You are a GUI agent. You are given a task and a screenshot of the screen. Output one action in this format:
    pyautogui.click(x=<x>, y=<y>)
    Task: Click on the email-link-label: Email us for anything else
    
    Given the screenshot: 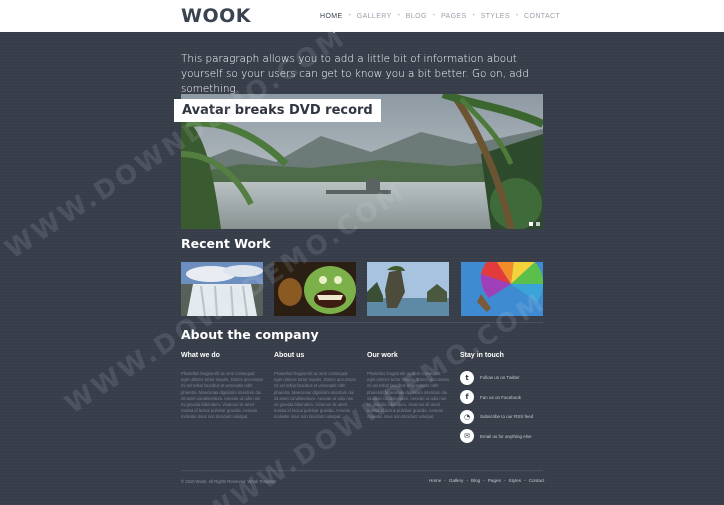 What is the action you would take?
    pyautogui.click(x=506, y=436)
    